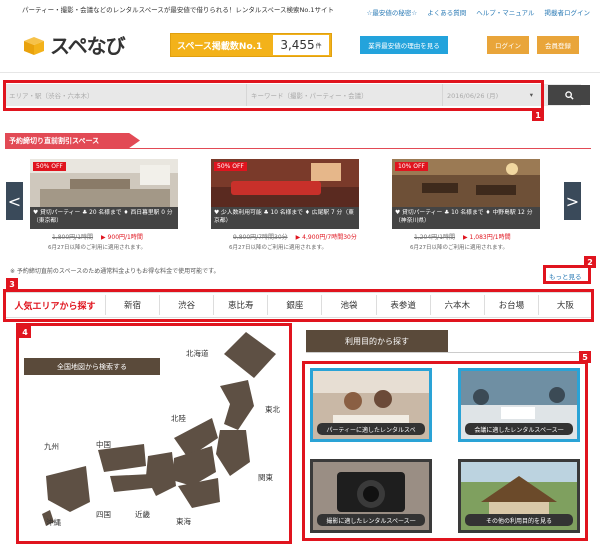 This screenshot has width=600, height=554. What do you see at coordinates (103, 514) in the screenshot?
I see `region-shikoku: 四国` at bounding box center [103, 514].